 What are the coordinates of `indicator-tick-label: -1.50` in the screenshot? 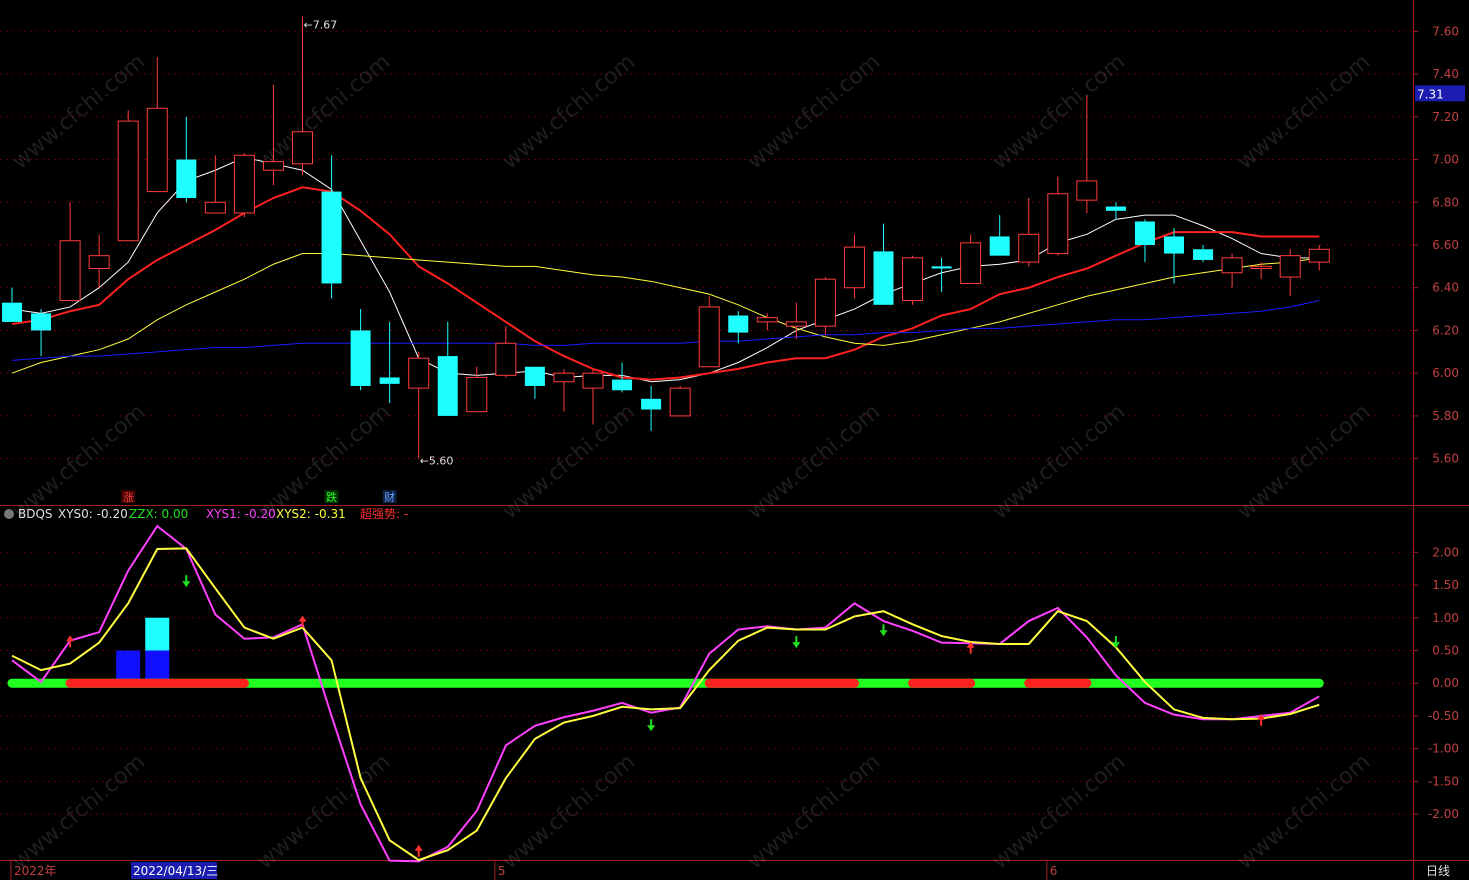 It's located at (1443, 781).